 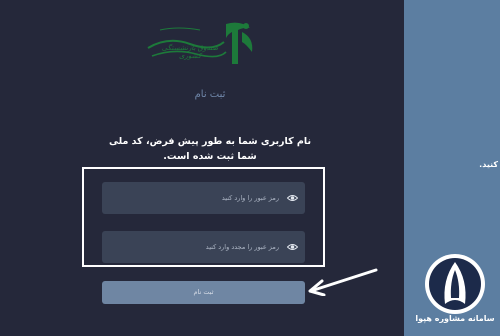 I want to click on message-line-1: نام کاربری شما به طور پیش فرض، کد ملی, so click(x=210, y=141).